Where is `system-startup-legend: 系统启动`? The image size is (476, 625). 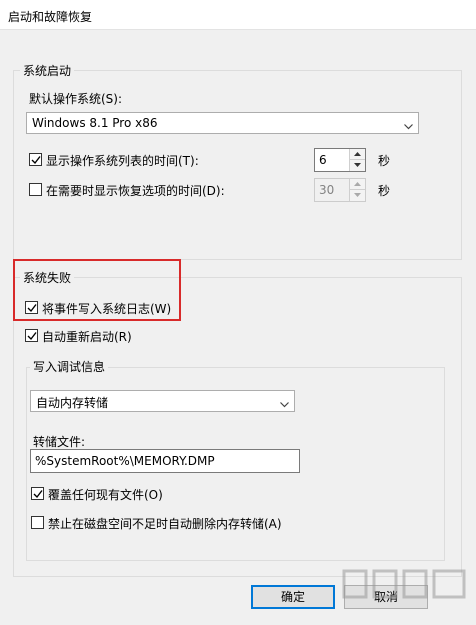
system-startup-legend: 系统启动 is located at coordinates (47, 70).